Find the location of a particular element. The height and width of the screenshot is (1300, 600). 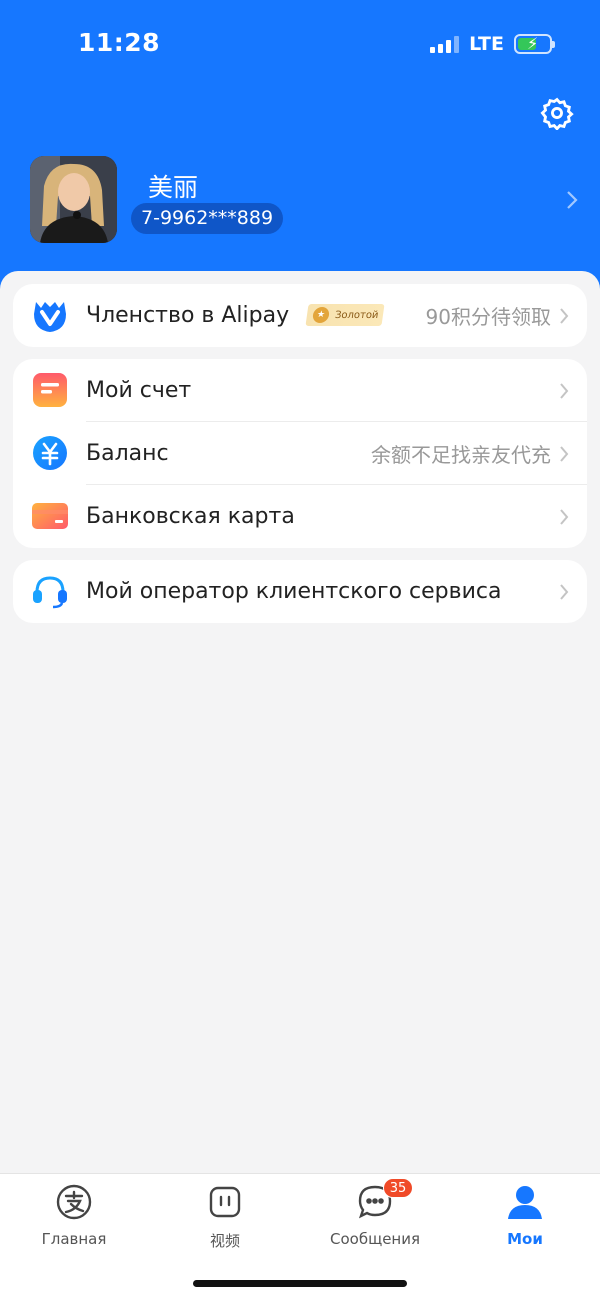

yuan-icon is located at coordinates (50, 453).